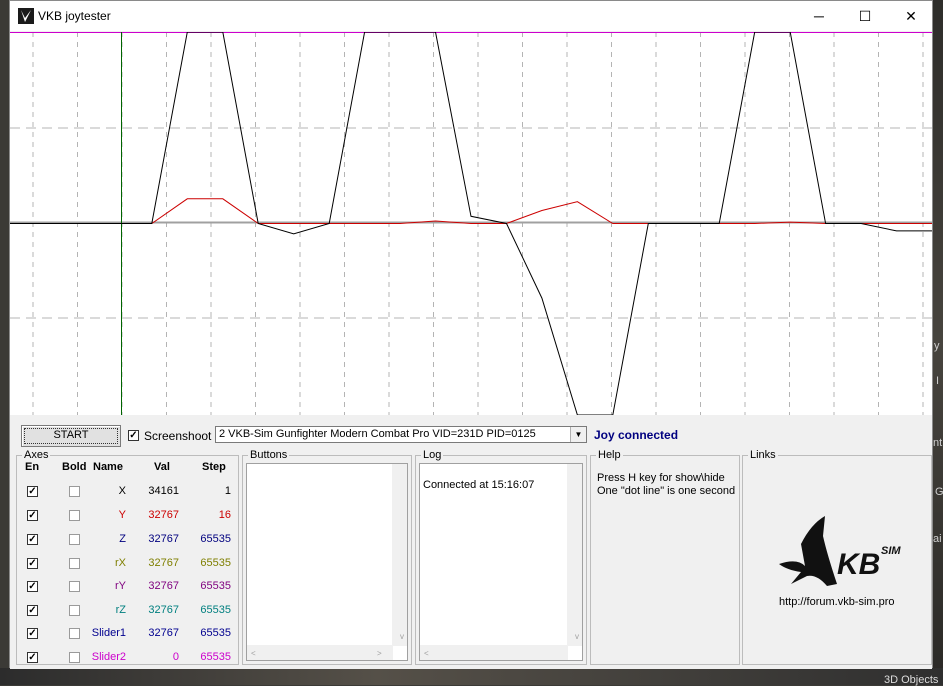 This screenshot has height=686, width=943. Describe the element at coordinates (471, 676) in the screenshot. I see `desktop-taskbar-strip` at that location.